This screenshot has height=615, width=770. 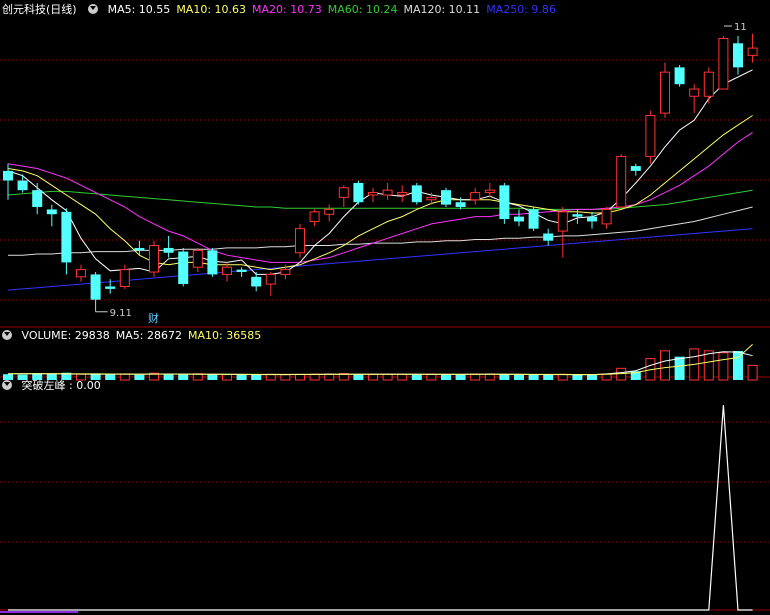 I want to click on volume-legend-items: VOLUME: 29838 MA5: 28672 MA10: 36585, so click(x=145, y=335).